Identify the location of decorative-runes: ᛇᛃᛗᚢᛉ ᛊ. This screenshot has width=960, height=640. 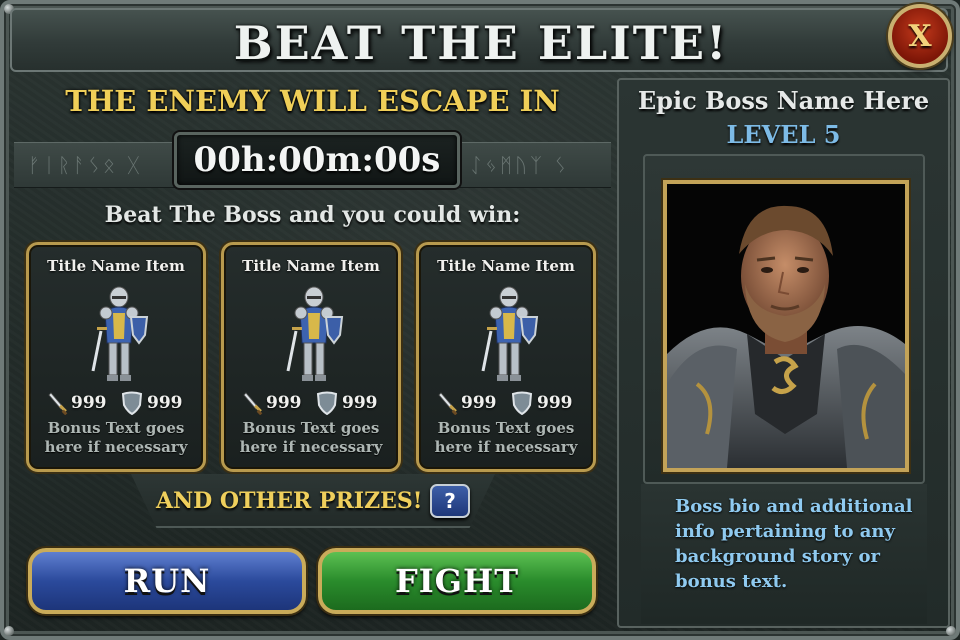
(520, 165).